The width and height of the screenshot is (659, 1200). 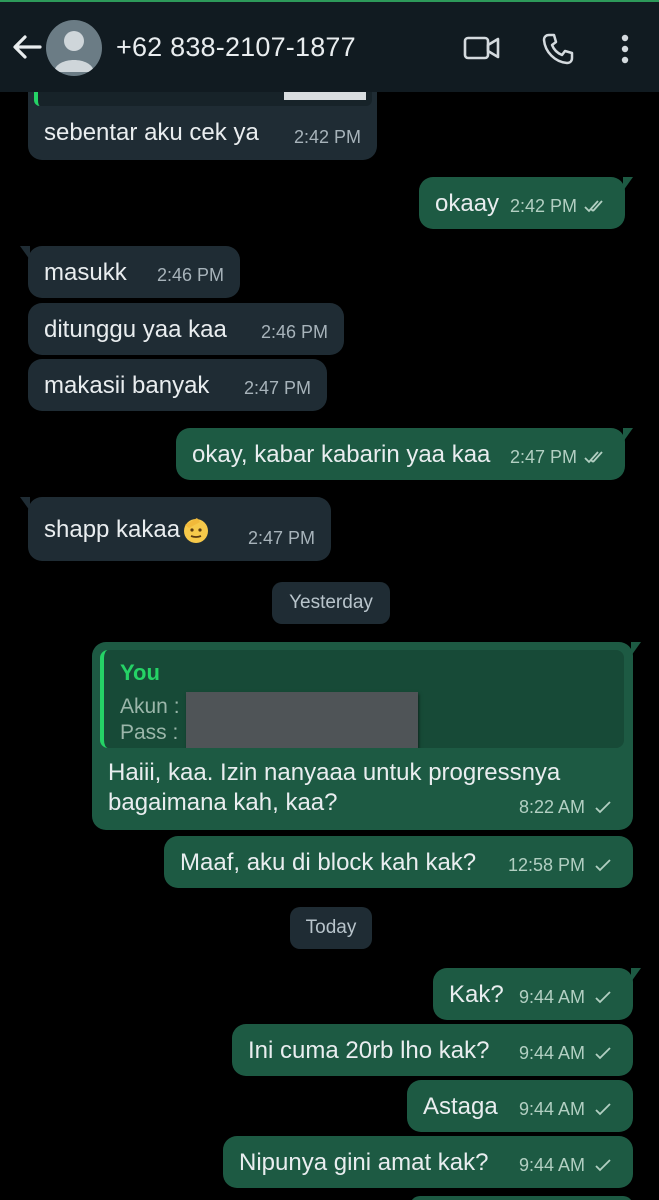 I want to click on message-incoming: ditunggu yaa kaa 2:46 PM, so click(x=186, y=329).